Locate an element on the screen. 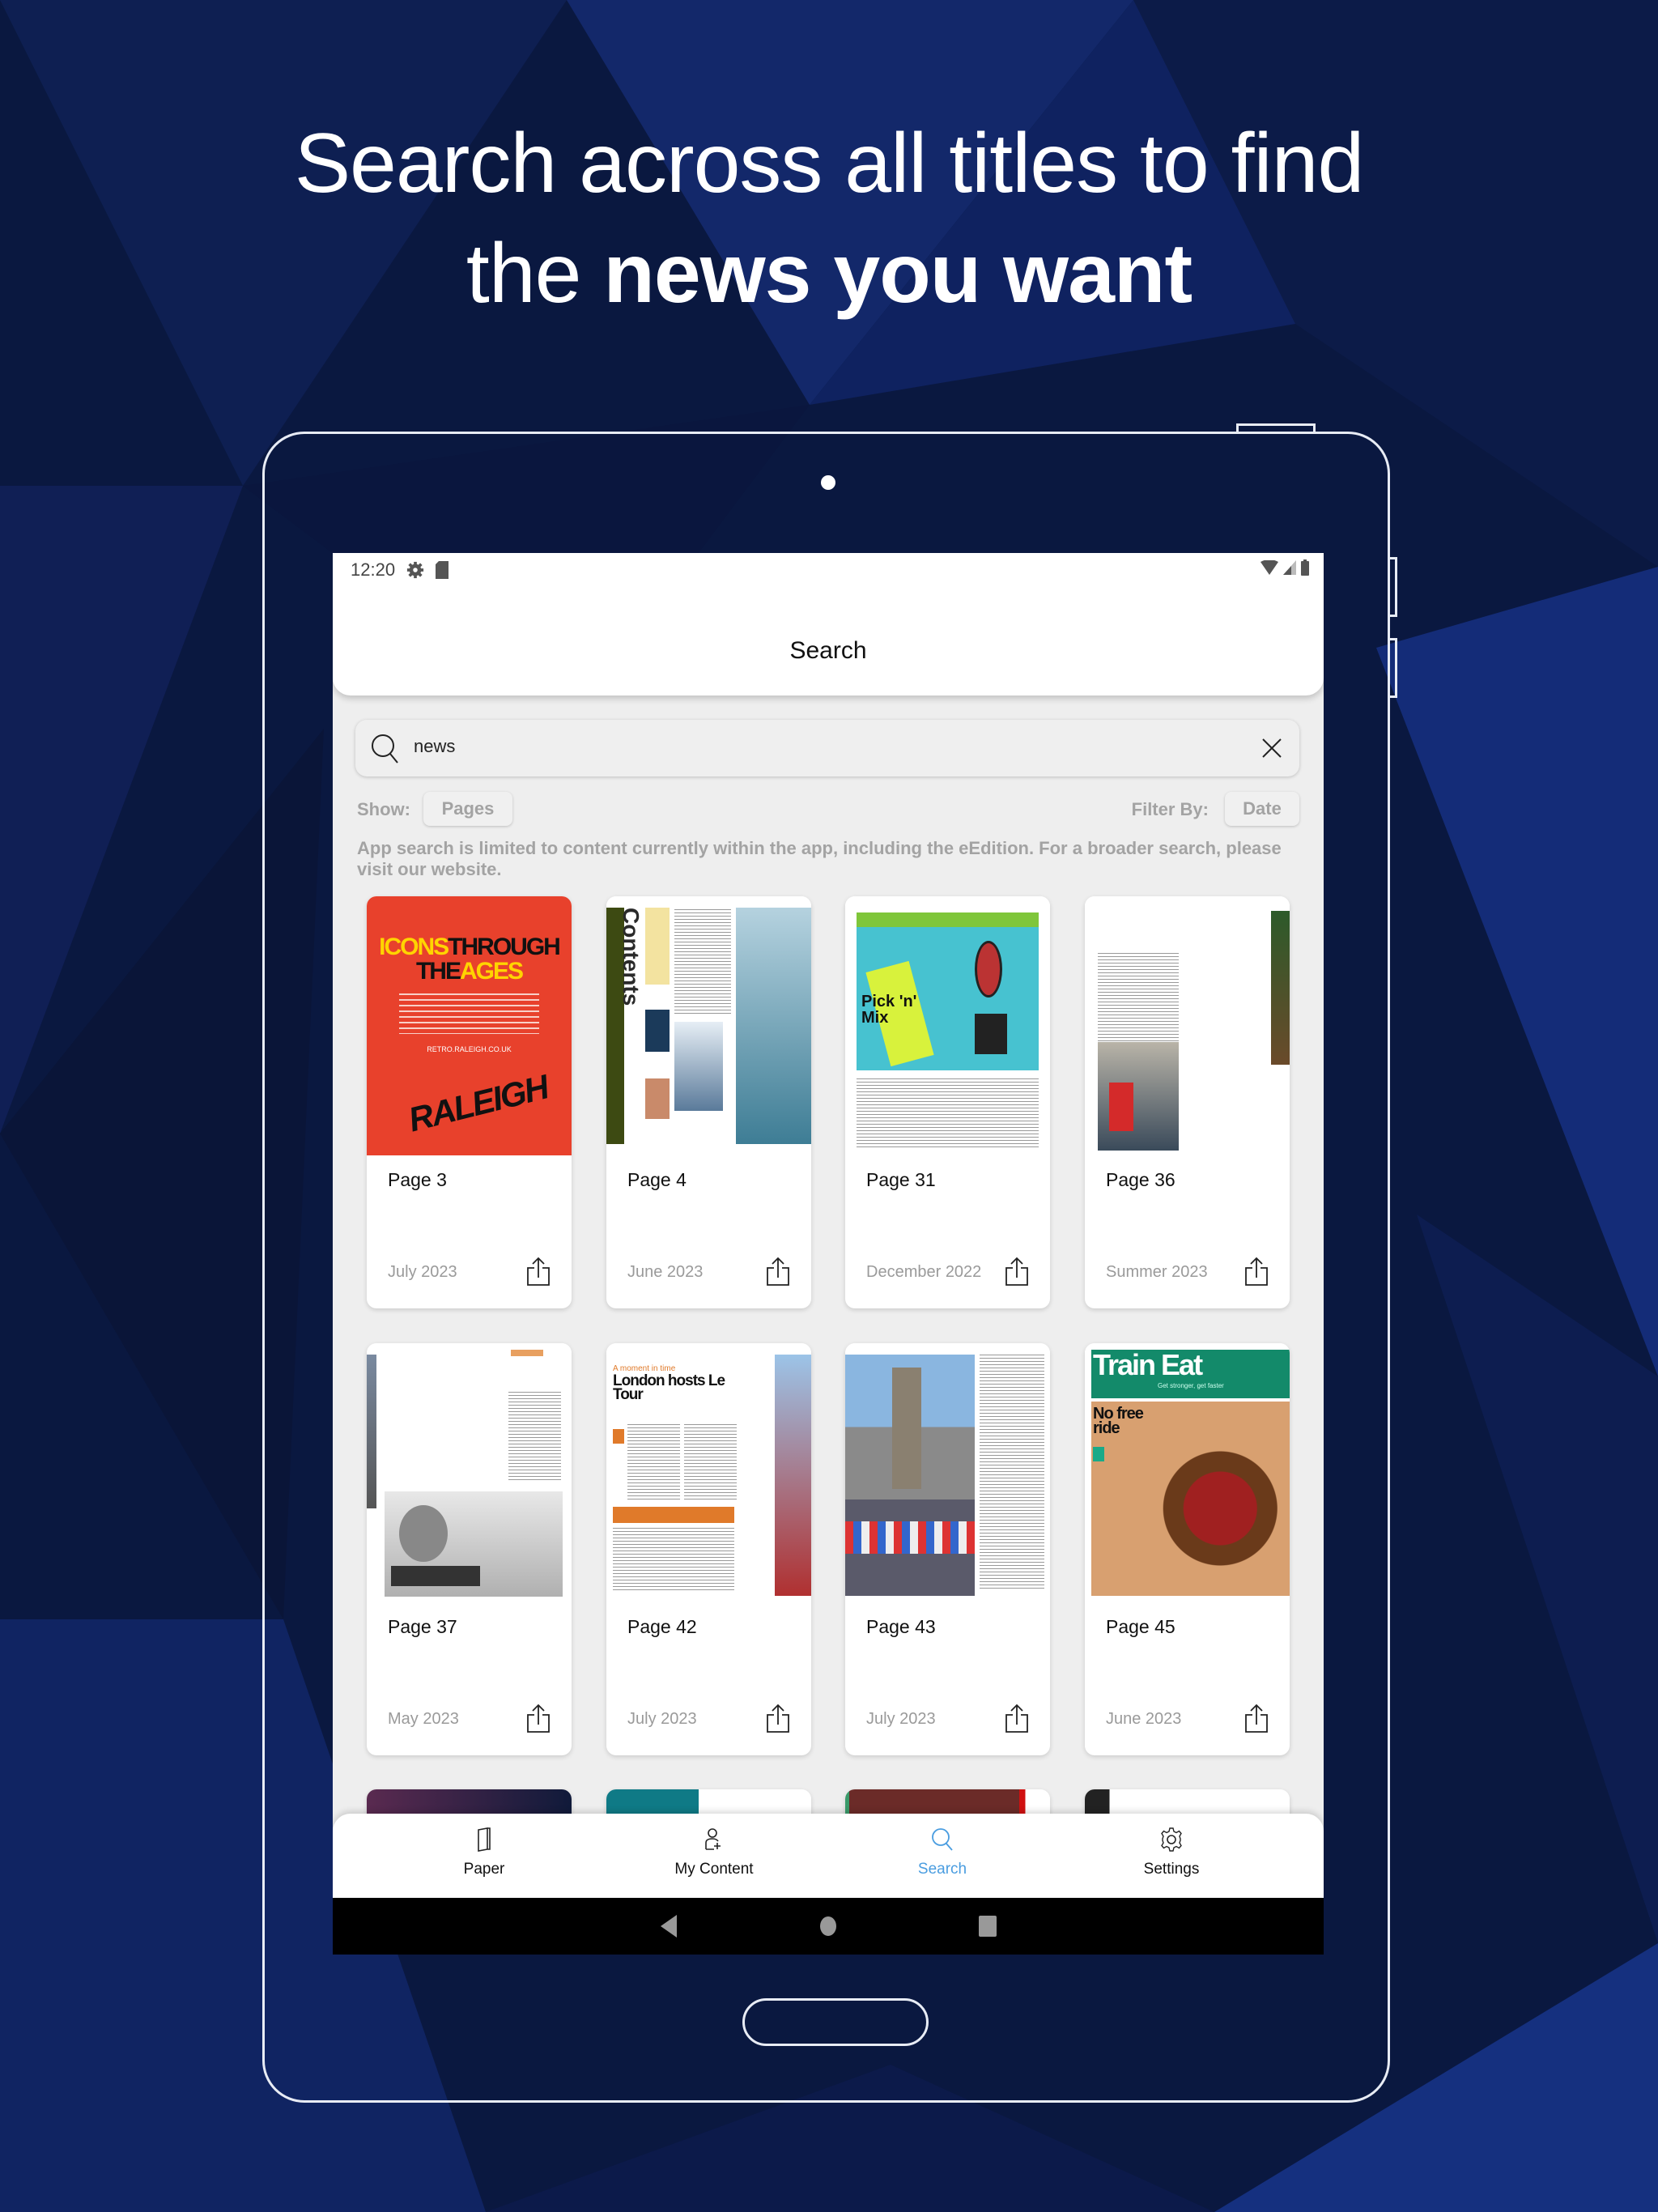 The height and width of the screenshot is (2212, 1658). clear-search-icon is located at coordinates (1272, 748).